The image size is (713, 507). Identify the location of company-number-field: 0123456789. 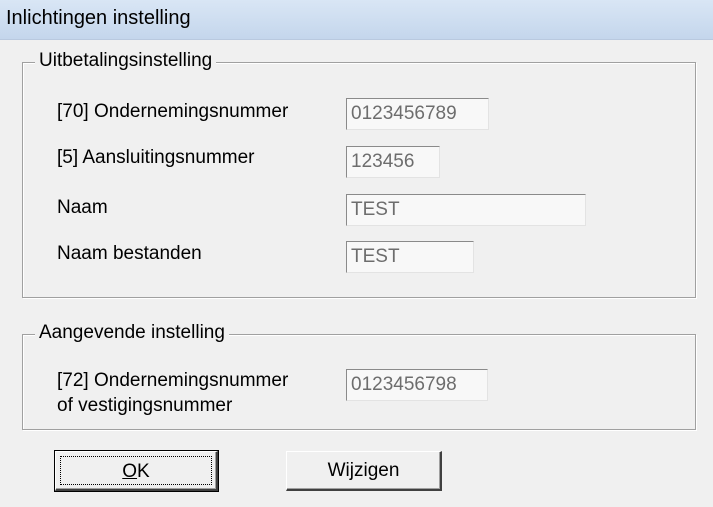
(417, 114).